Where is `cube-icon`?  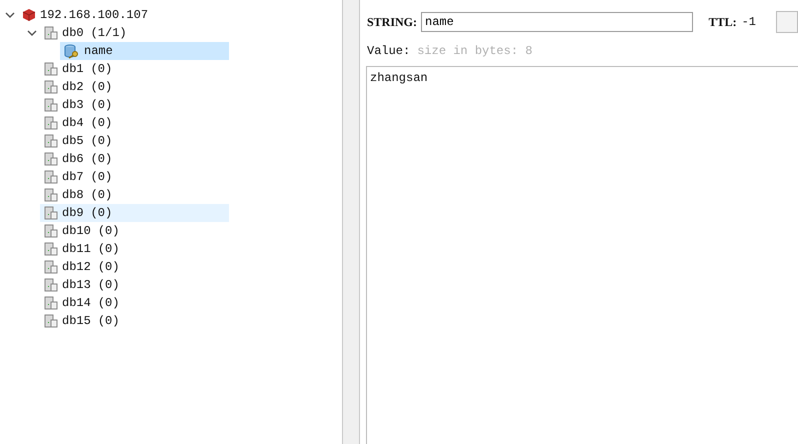
cube-icon is located at coordinates (29, 15).